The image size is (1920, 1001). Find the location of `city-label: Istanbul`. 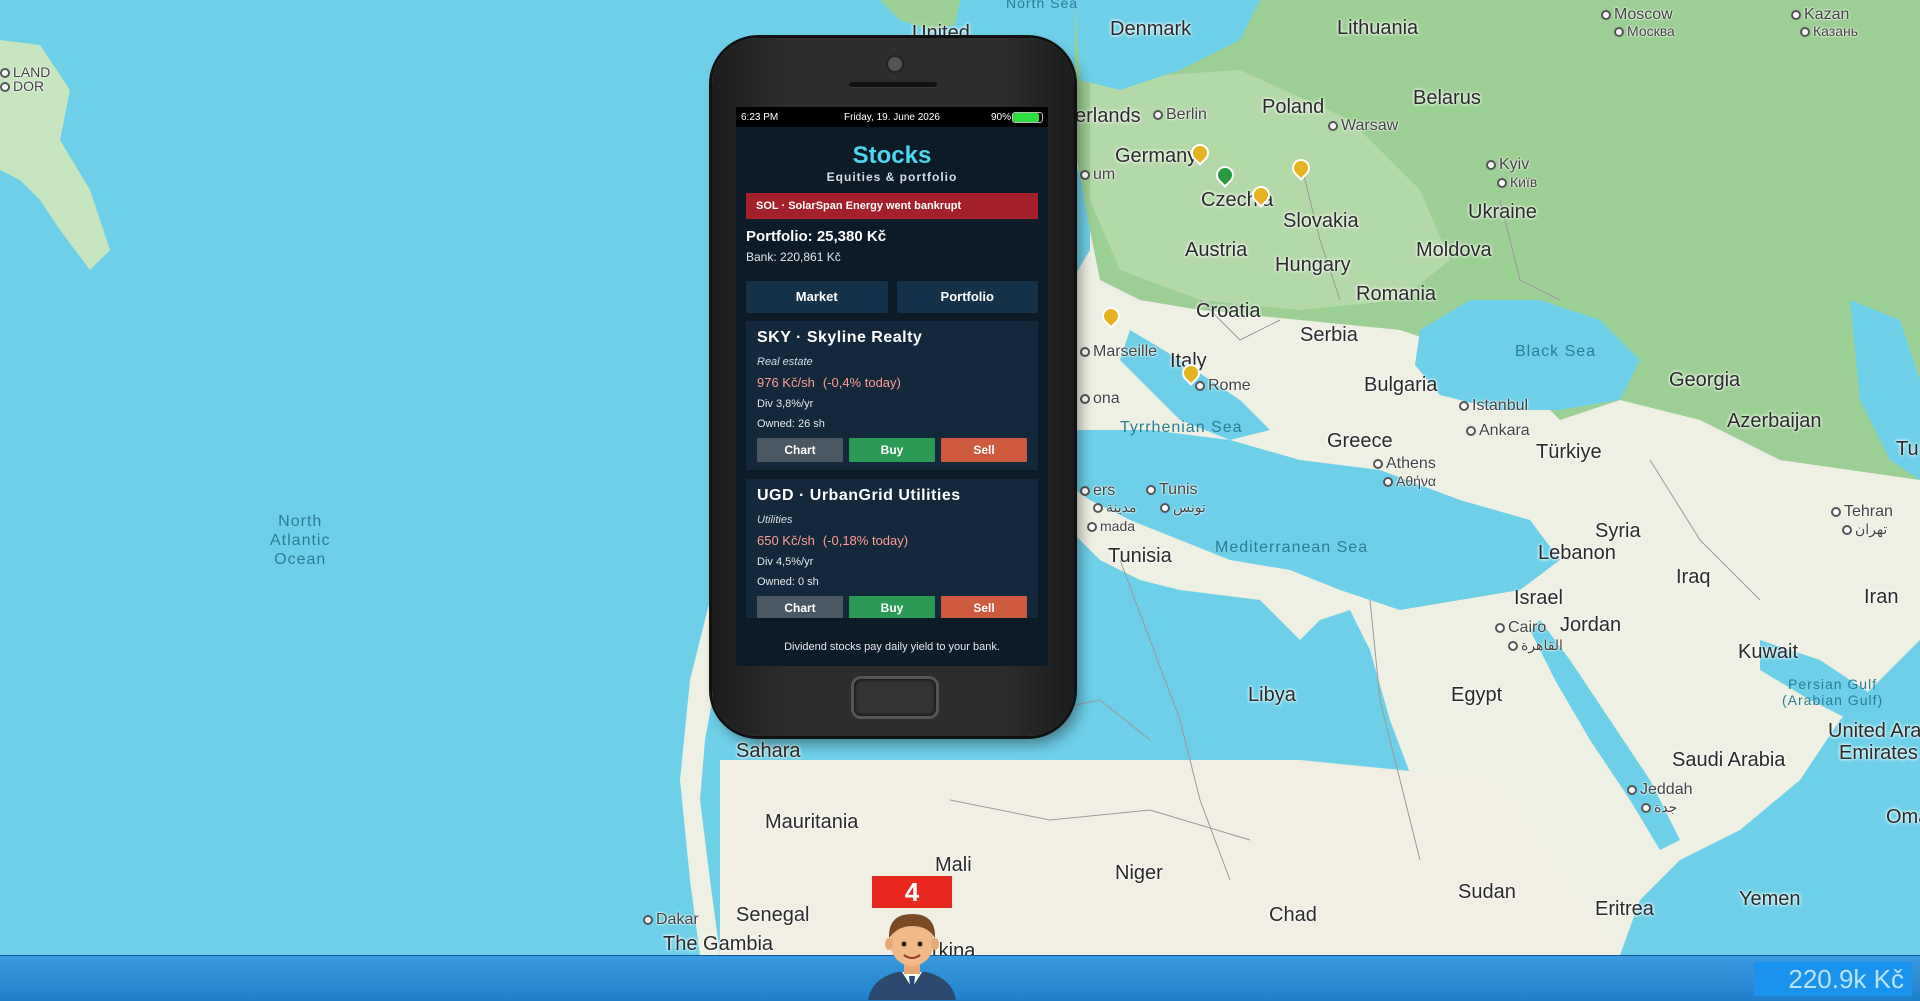

city-label: Istanbul is located at coordinates (1493, 406).